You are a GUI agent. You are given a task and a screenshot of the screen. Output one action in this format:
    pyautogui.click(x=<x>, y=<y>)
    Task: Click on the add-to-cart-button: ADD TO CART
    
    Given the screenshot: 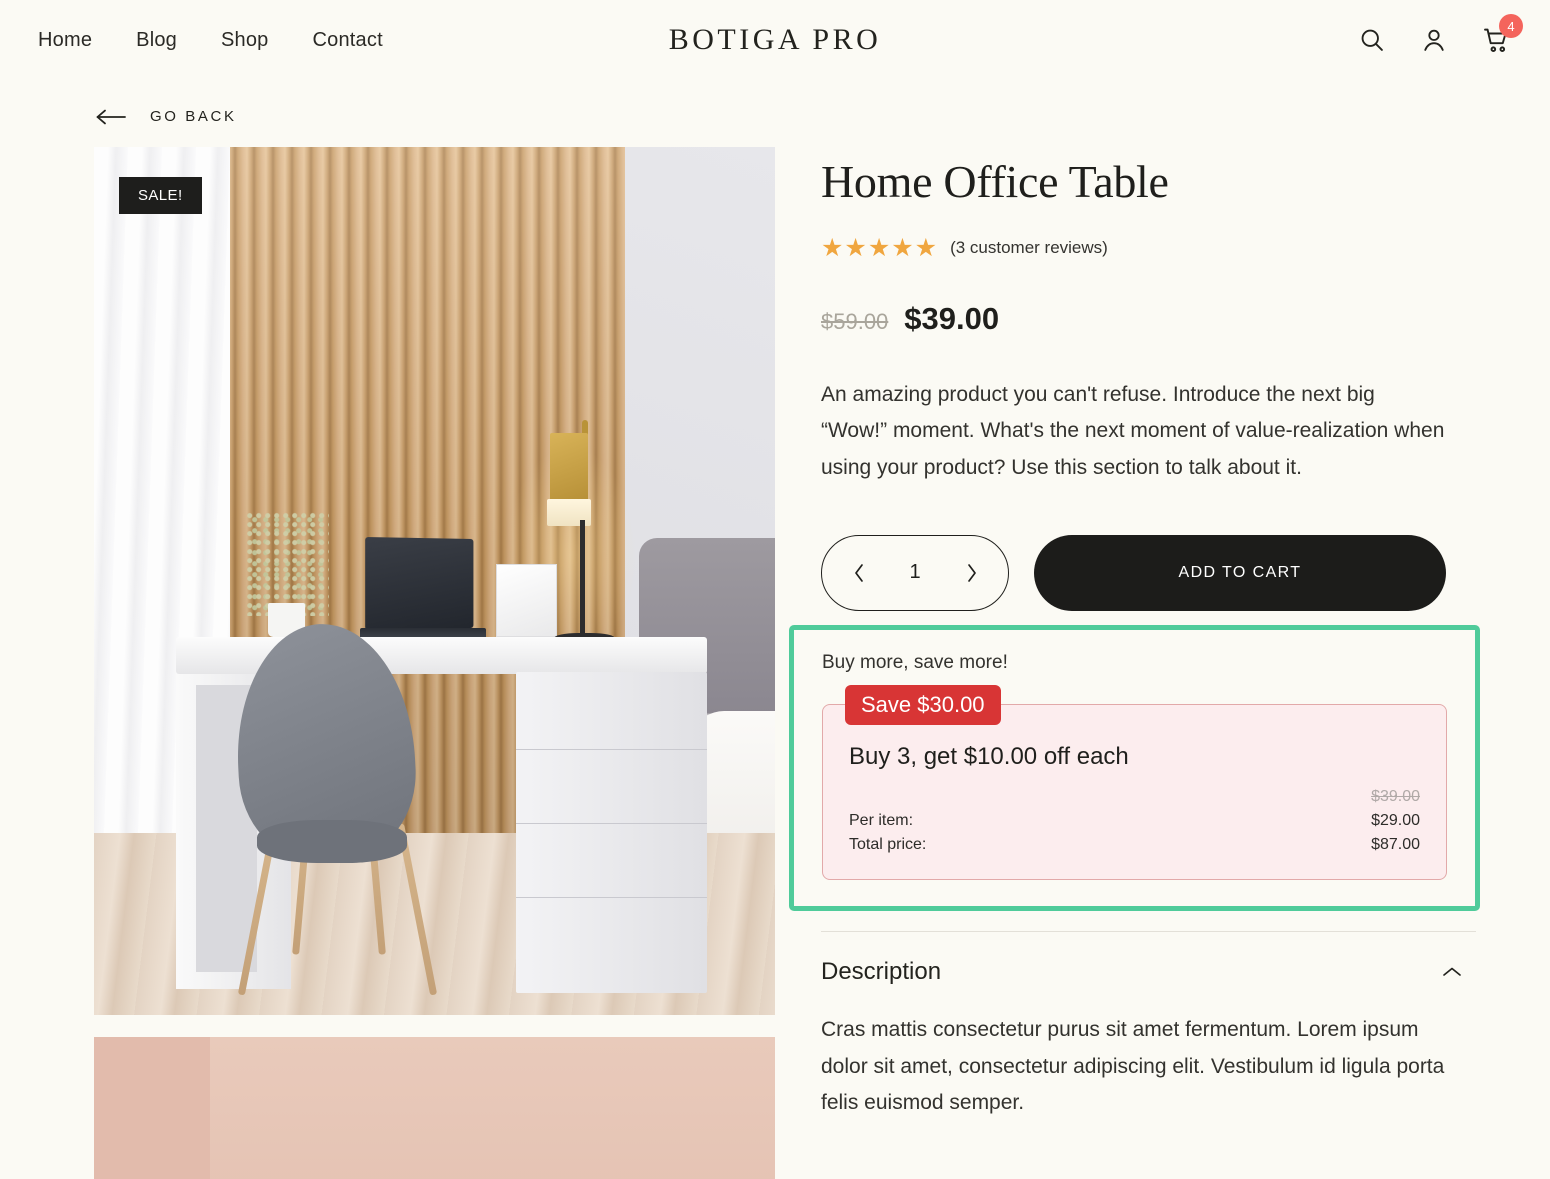 What is the action you would take?
    pyautogui.click(x=1240, y=572)
    